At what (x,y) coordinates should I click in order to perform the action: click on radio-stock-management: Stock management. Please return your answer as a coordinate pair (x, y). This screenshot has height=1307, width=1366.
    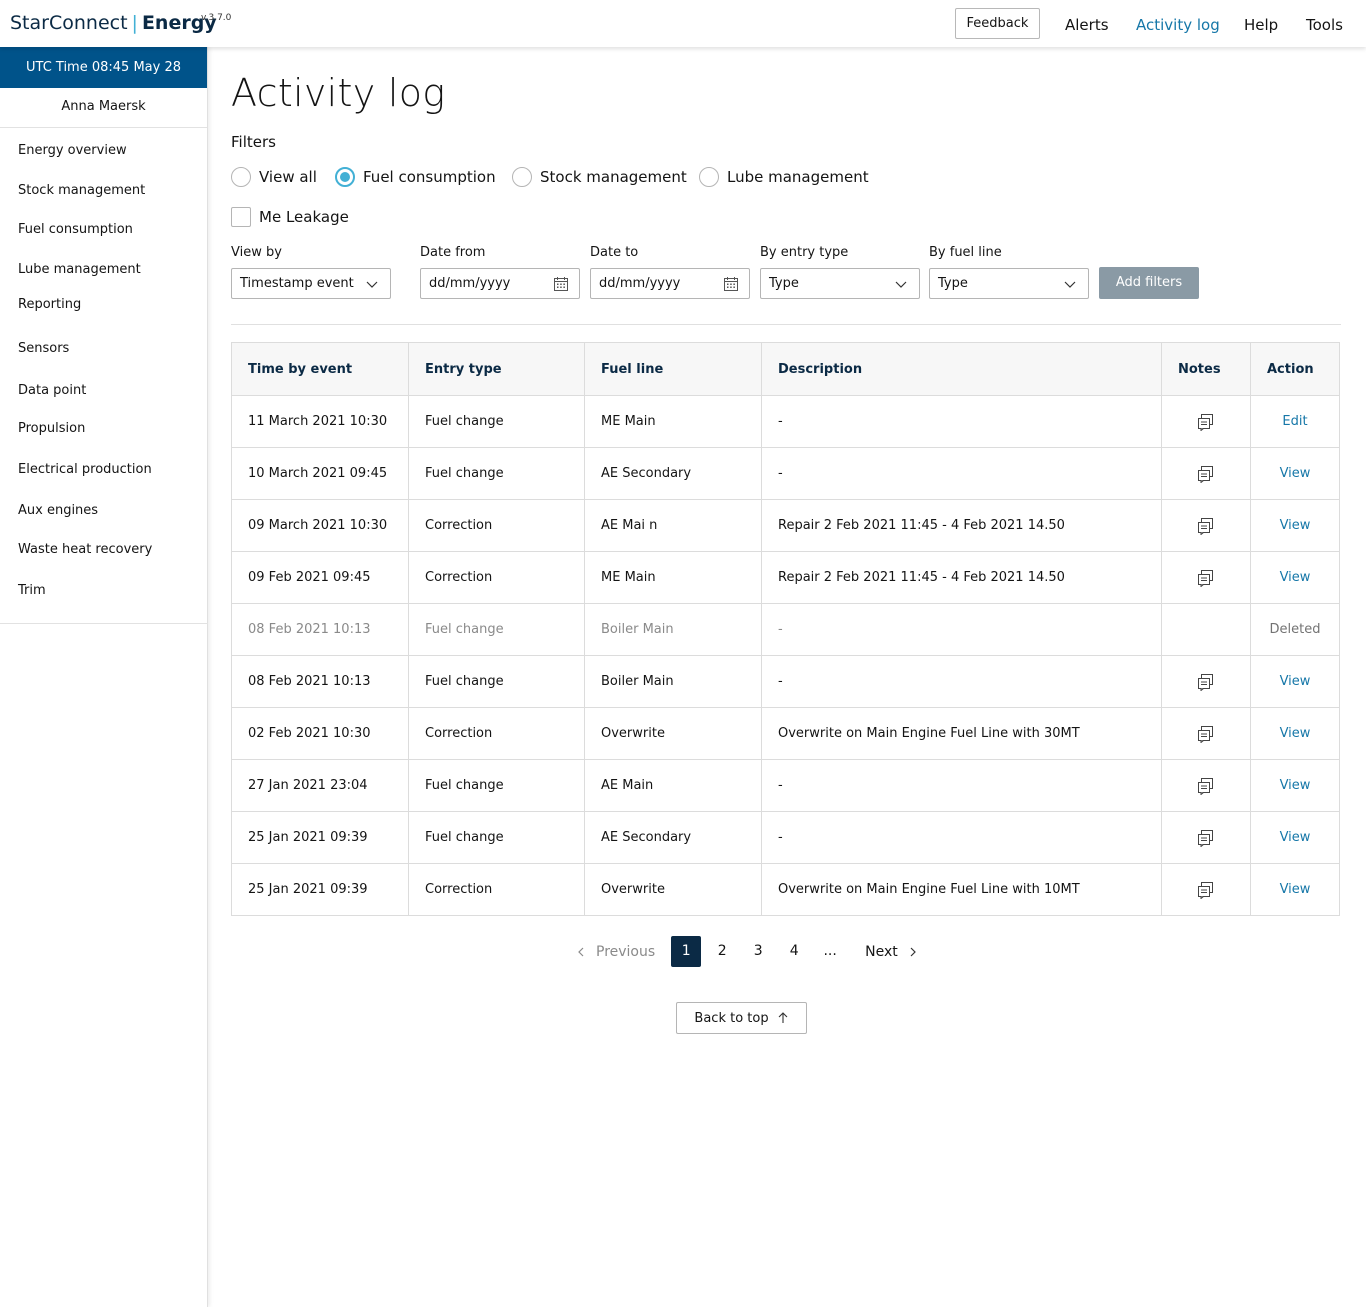
    Looking at the image, I should click on (599, 177).